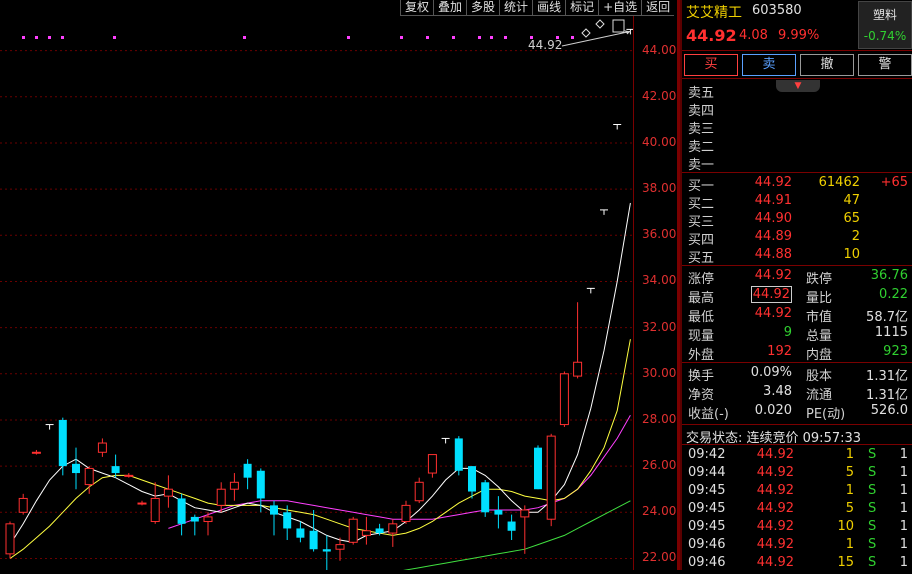 This screenshot has width=912, height=574. I want to click on level-price: 44.89, so click(773, 236).